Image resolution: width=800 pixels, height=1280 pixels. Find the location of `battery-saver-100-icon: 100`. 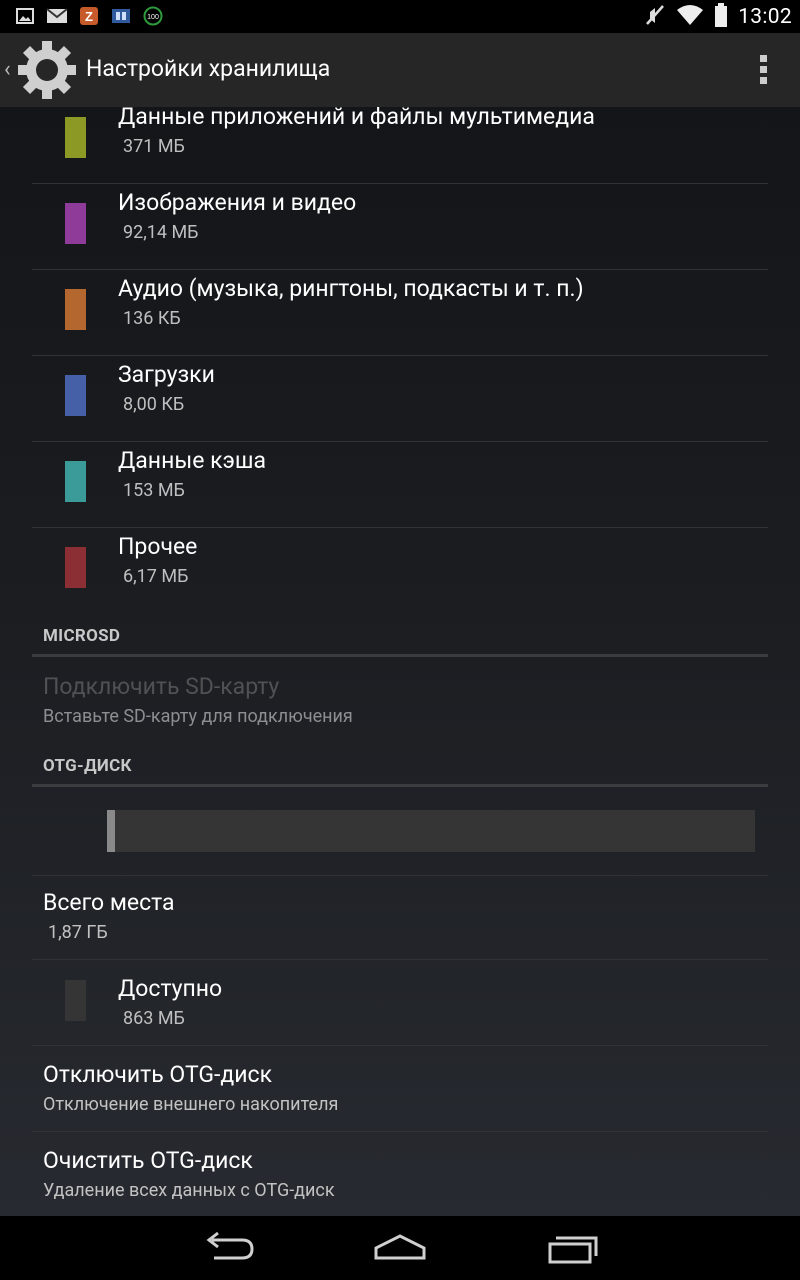

battery-saver-100-icon: 100 is located at coordinates (153, 16).